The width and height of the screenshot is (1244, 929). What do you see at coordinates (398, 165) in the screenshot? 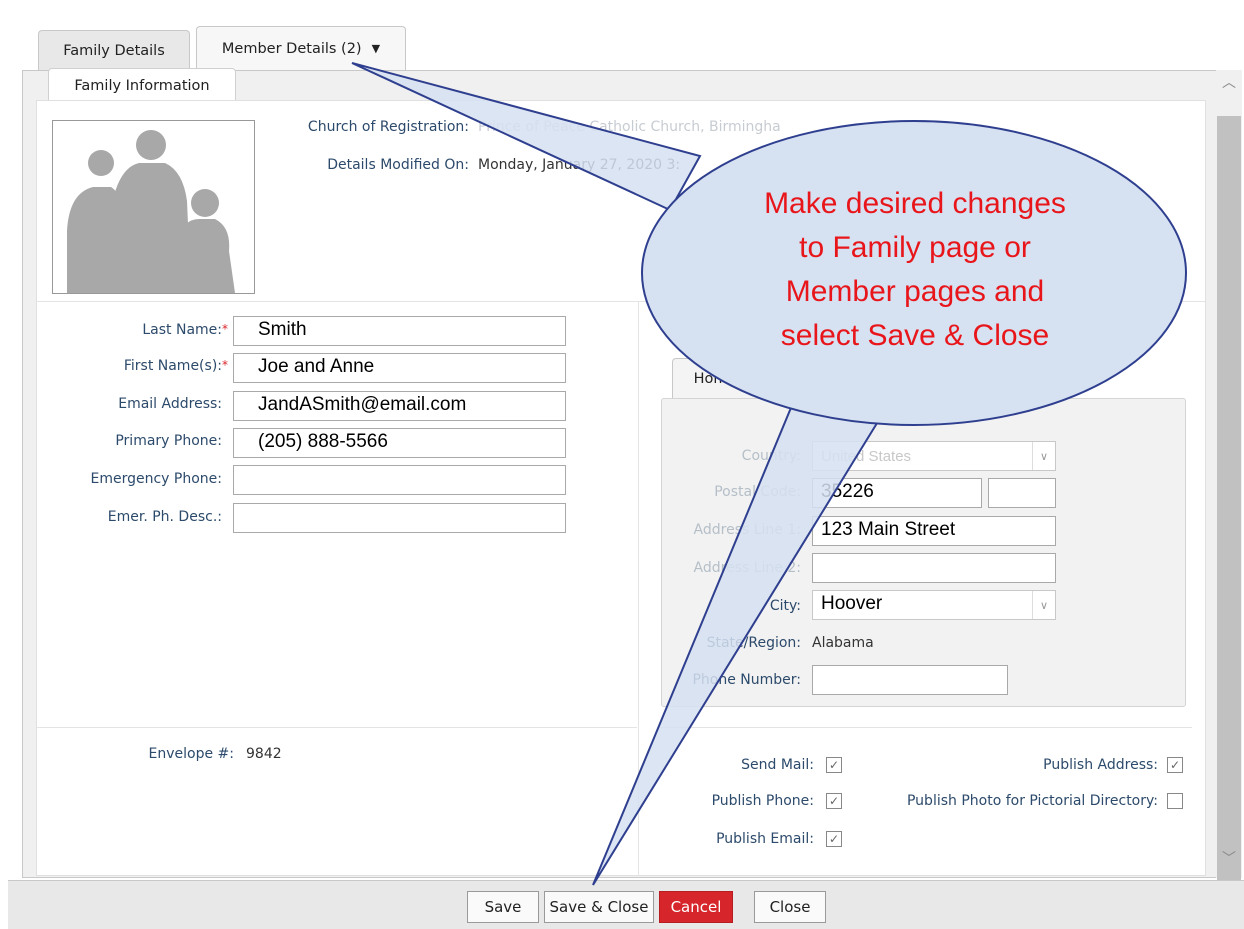
I see `modified-label: Details Modified On:` at bounding box center [398, 165].